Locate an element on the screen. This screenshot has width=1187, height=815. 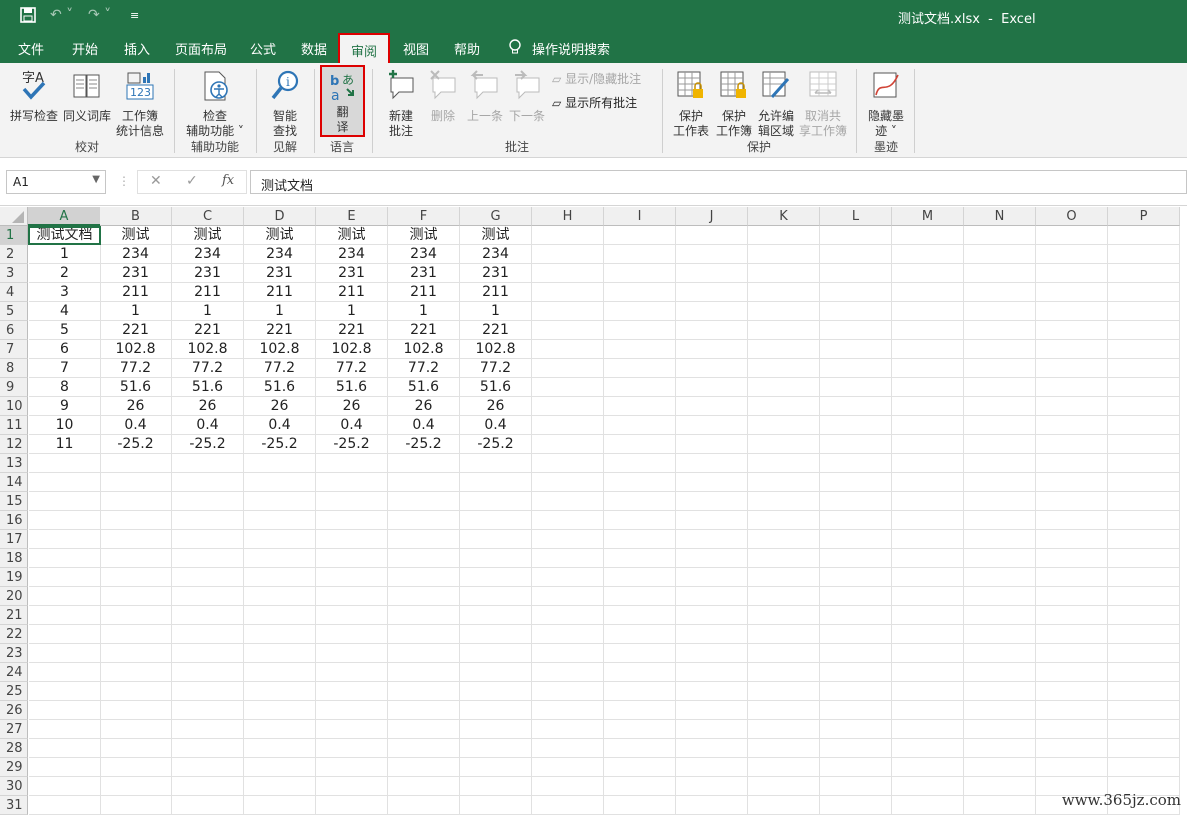
cell-e20 is located at coordinates (352, 596).